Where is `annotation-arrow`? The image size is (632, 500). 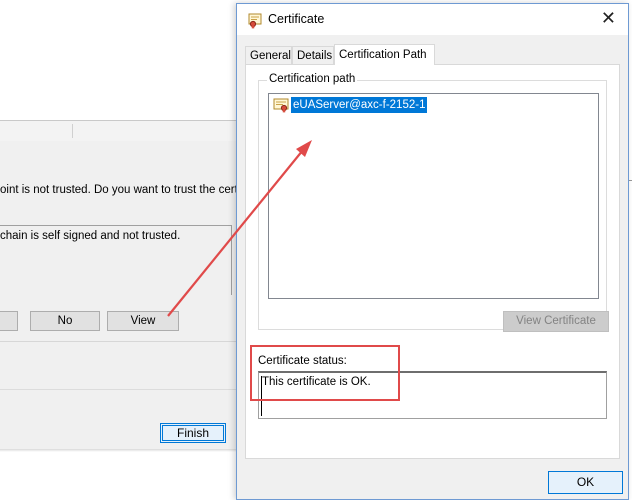 annotation-arrow is located at coordinates (239, 228).